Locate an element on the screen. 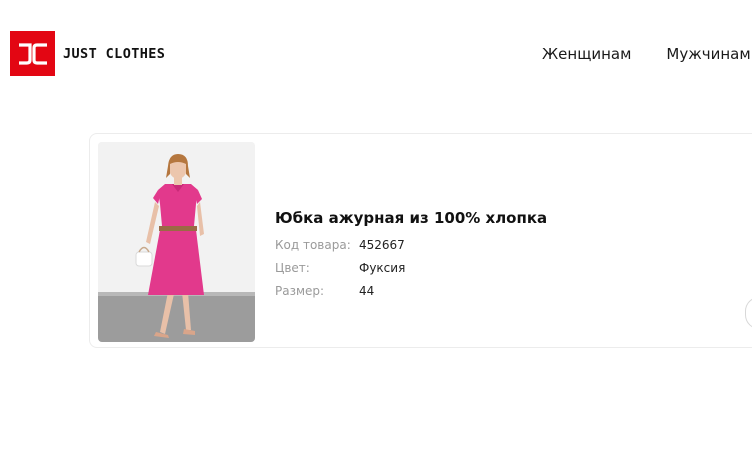 The image size is (752, 449). spec-row-color: Цвет: Фуксия is located at coordinates (411, 267).